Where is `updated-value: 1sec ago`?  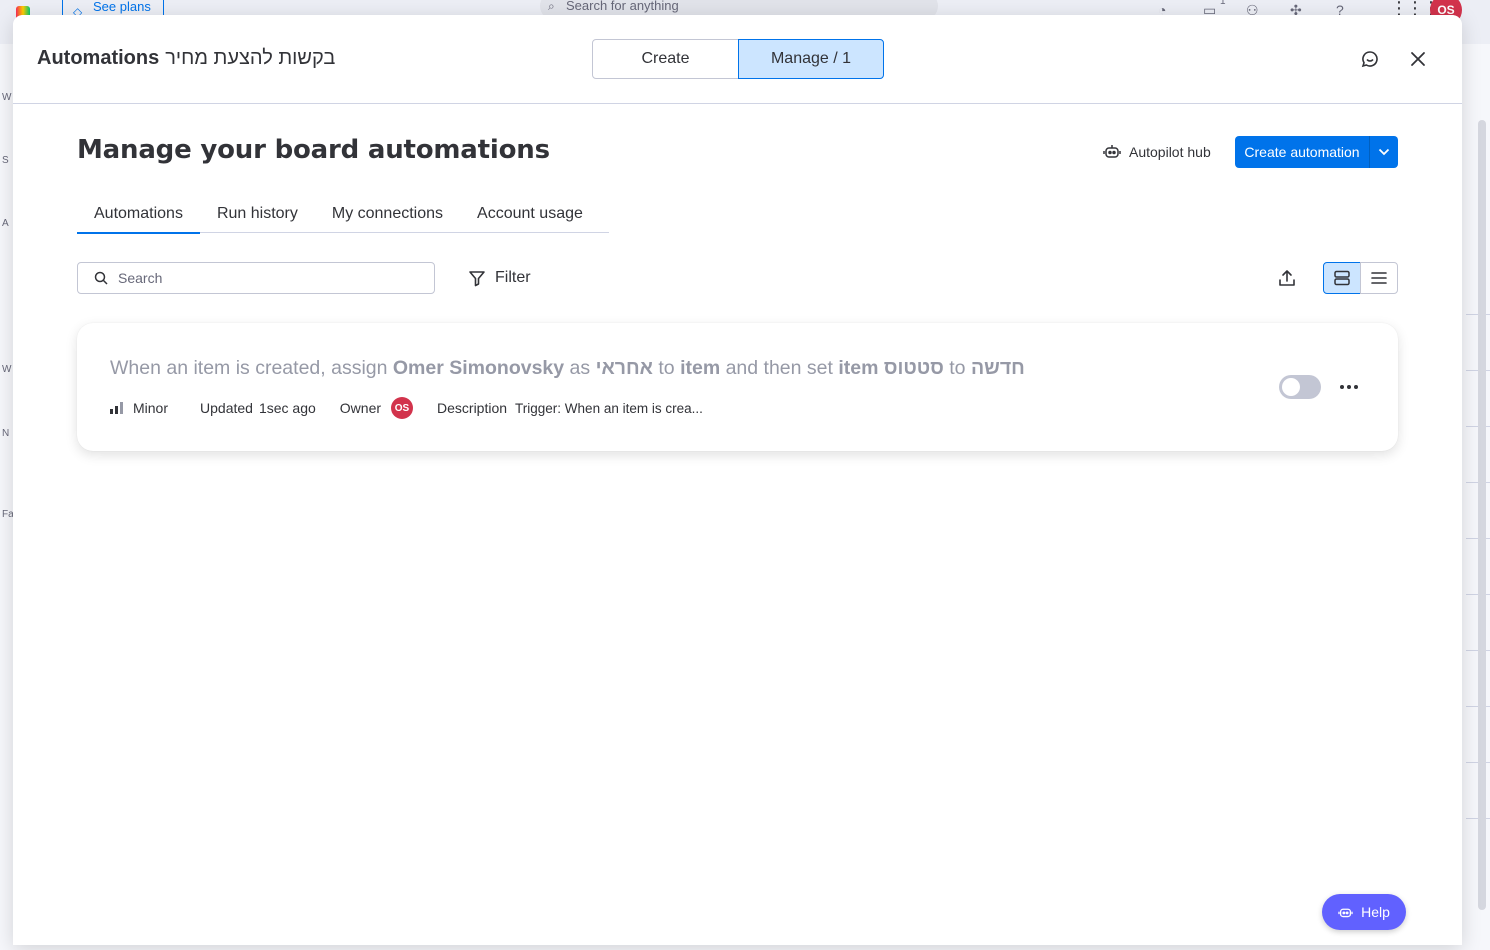
updated-value: 1sec ago is located at coordinates (287, 408).